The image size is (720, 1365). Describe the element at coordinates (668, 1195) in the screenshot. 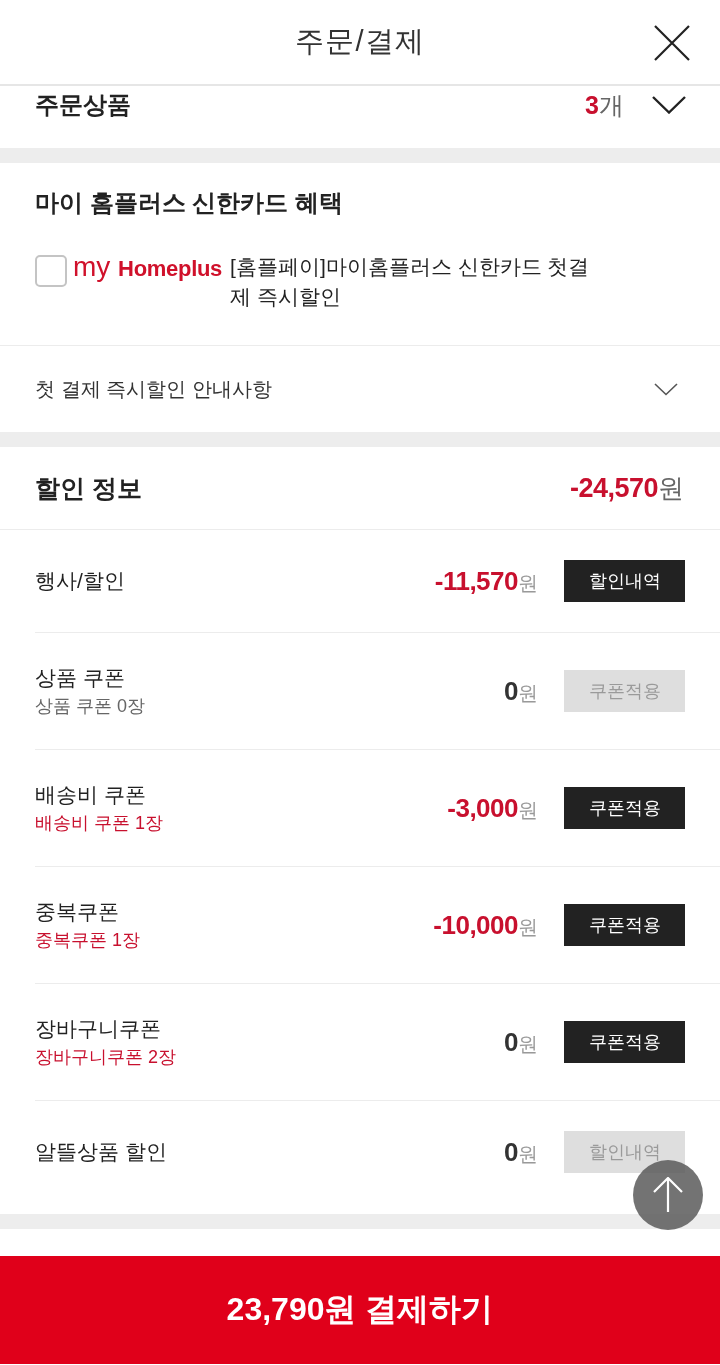

I see `arrow-up-icon` at that location.